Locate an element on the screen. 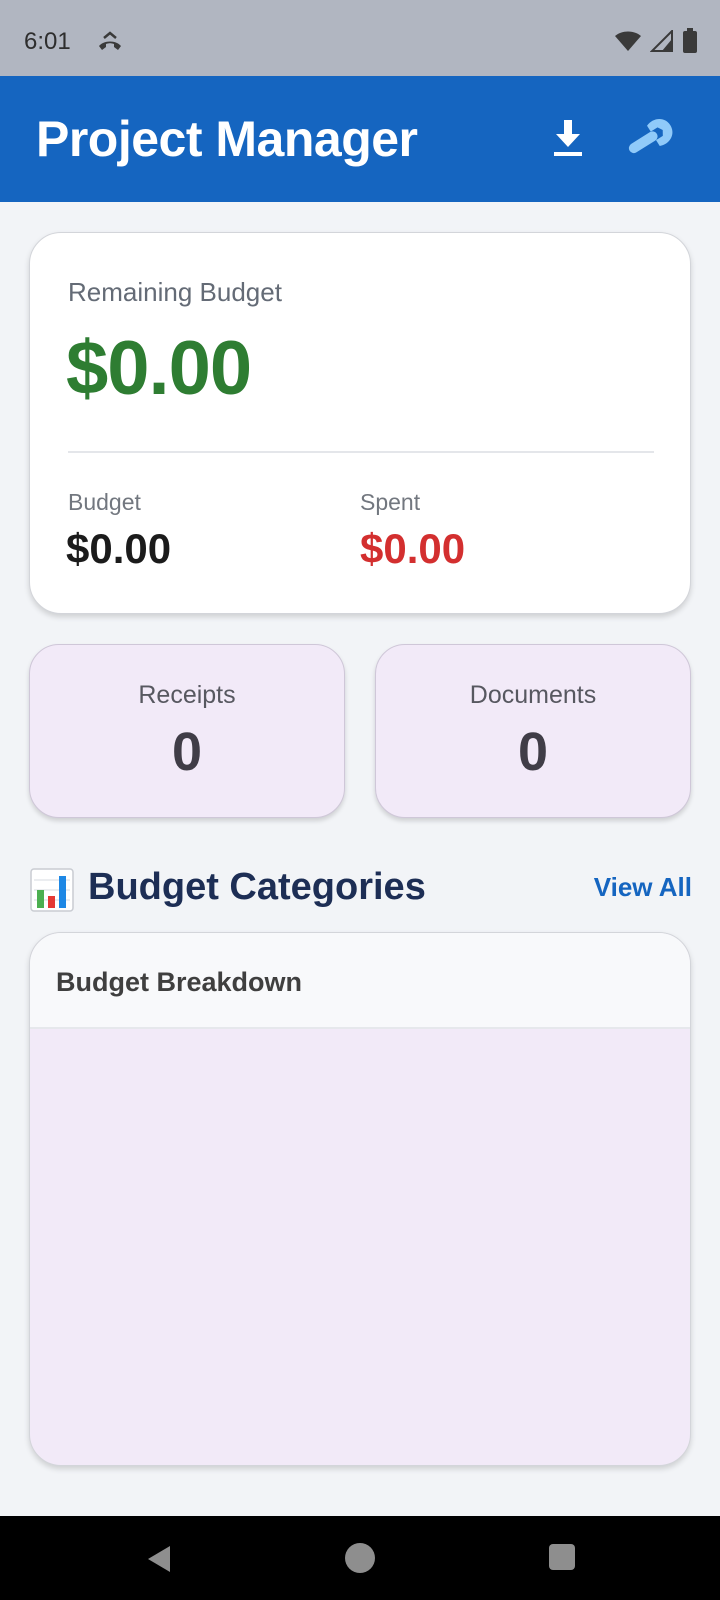 This screenshot has width=720, height=1600. documents-label: Documents is located at coordinates (533, 695).